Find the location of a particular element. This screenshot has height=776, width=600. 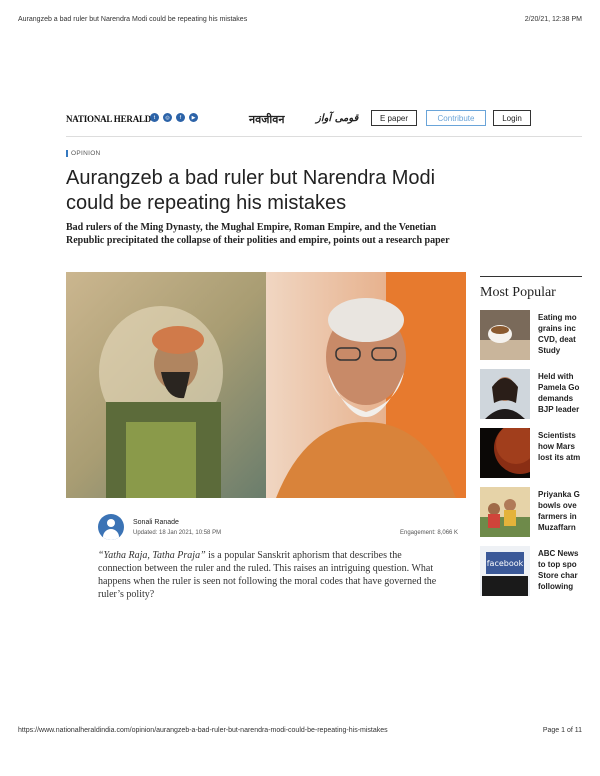

navjivan-logo: नवजीवन is located at coordinates (266, 119).